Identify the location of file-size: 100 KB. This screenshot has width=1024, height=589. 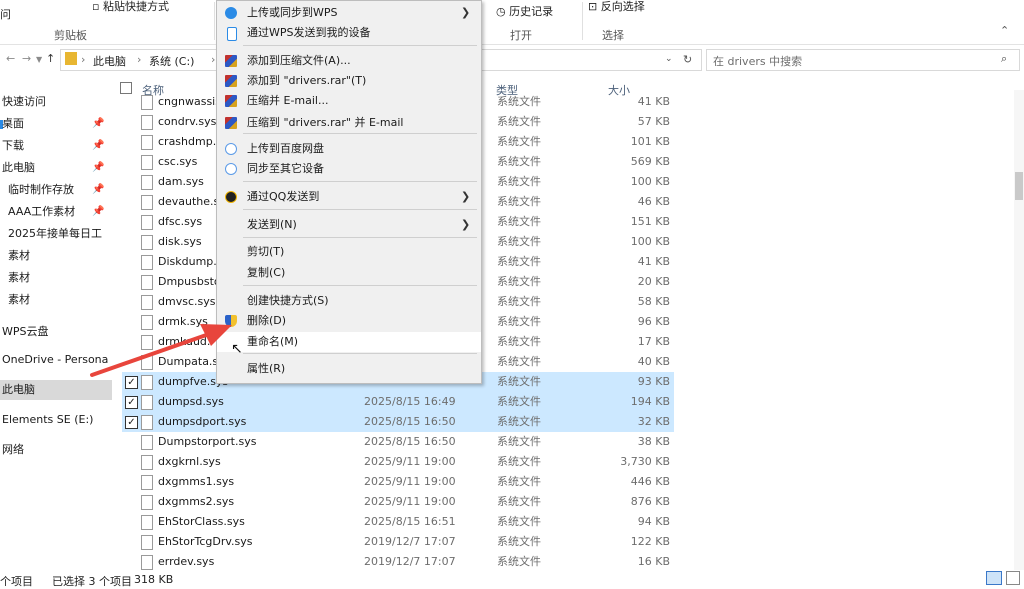
(650, 181).